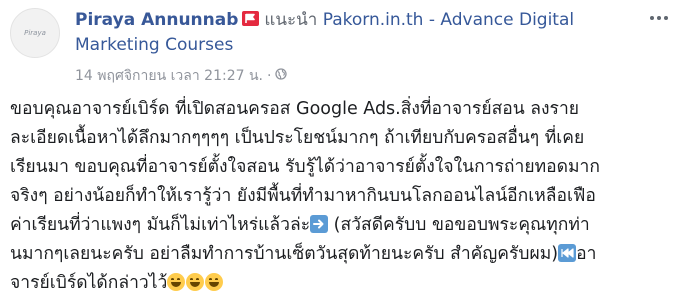  What do you see at coordinates (319, 224) in the screenshot?
I see `right-arrow-emoji` at bounding box center [319, 224].